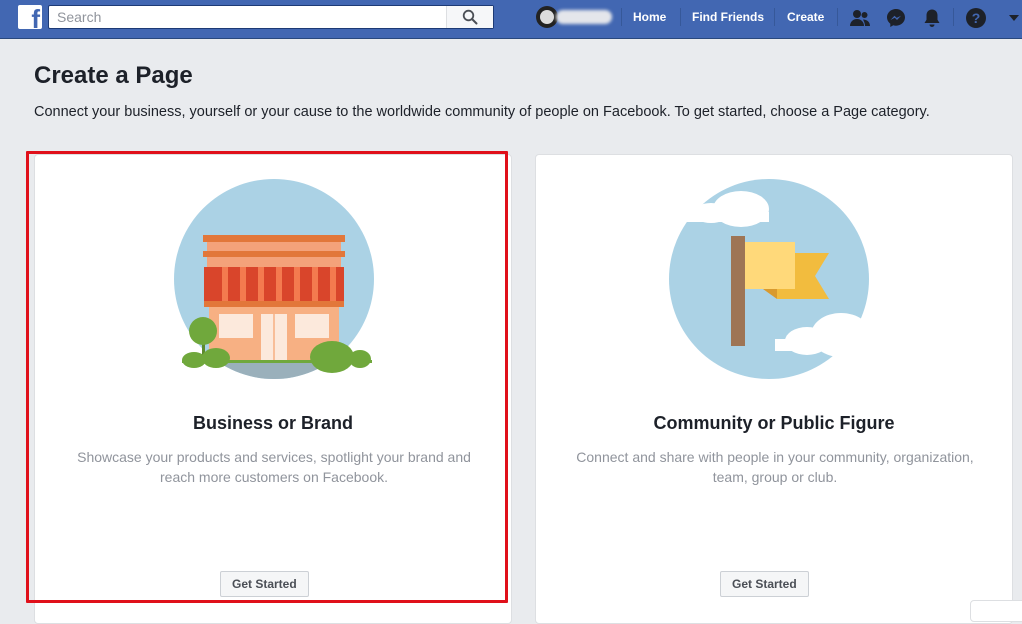 The image size is (1022, 624). Describe the element at coordinates (805, 17) in the screenshot. I see `create-link: Create` at that location.